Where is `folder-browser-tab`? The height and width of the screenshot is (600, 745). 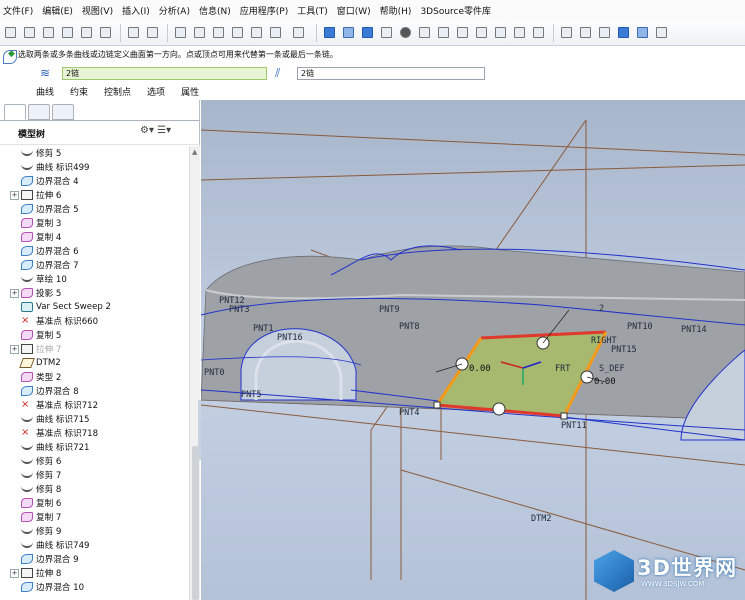
folder-browser-tab is located at coordinates (39, 112).